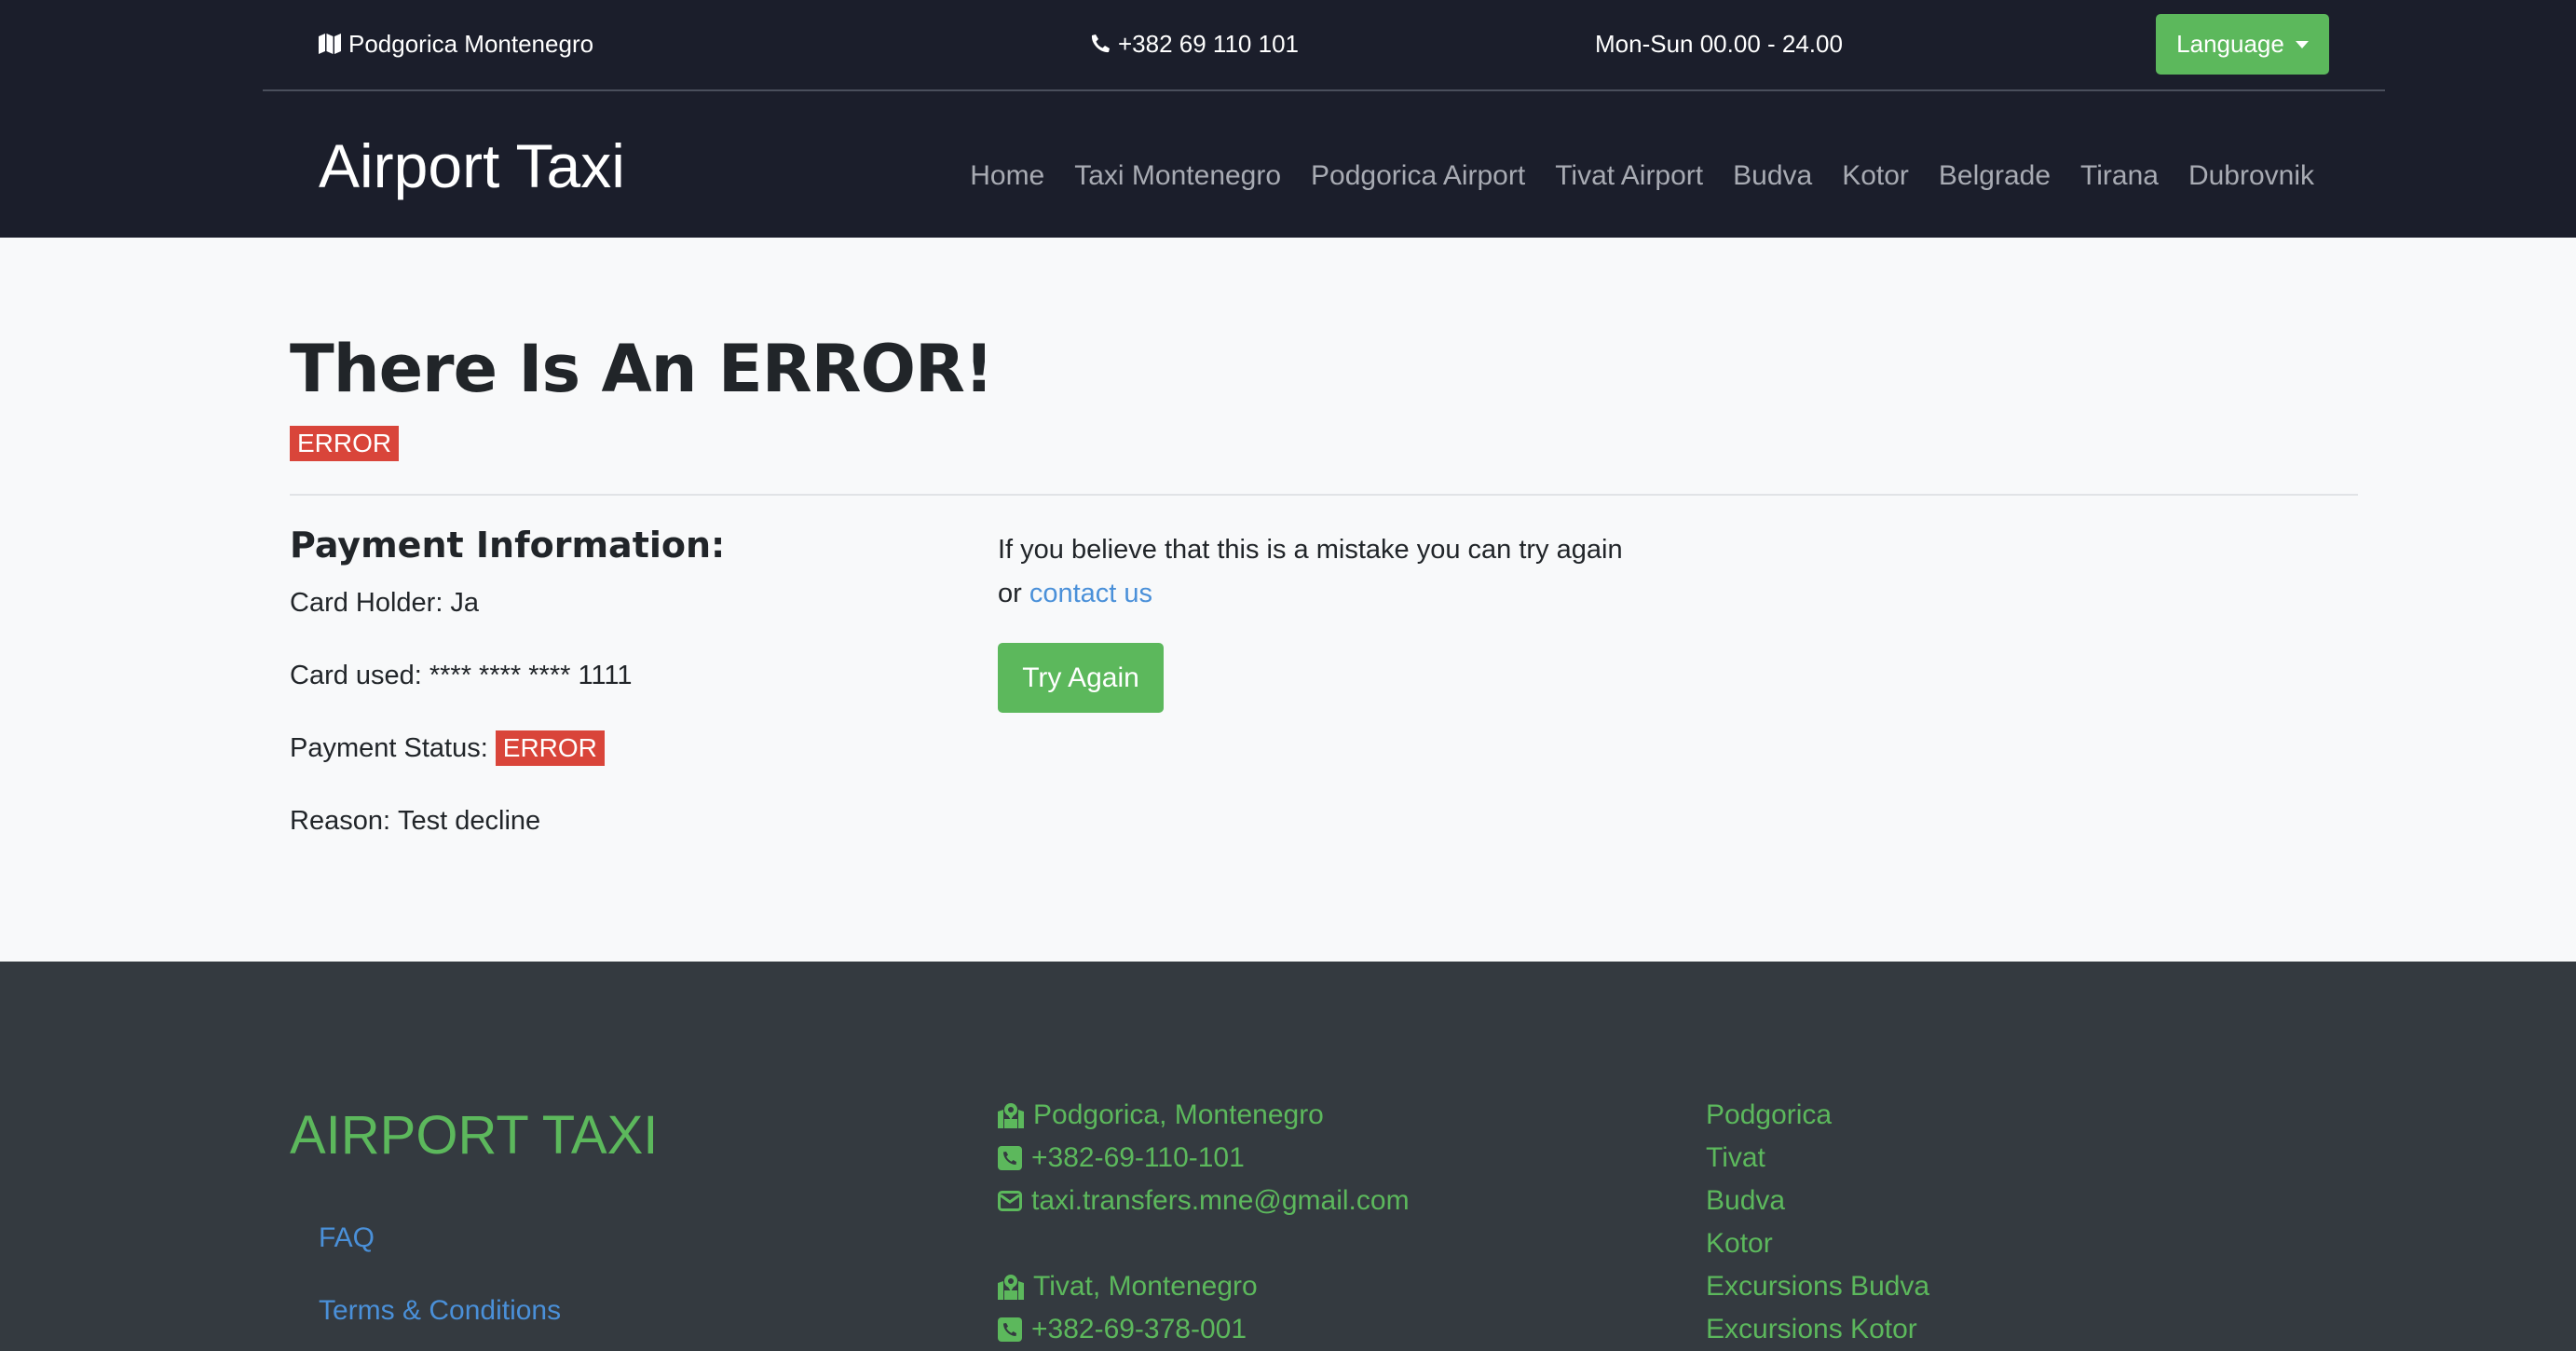 This screenshot has height=1351, width=2576. What do you see at coordinates (345, 443) in the screenshot?
I see `status-badge: ERROR` at bounding box center [345, 443].